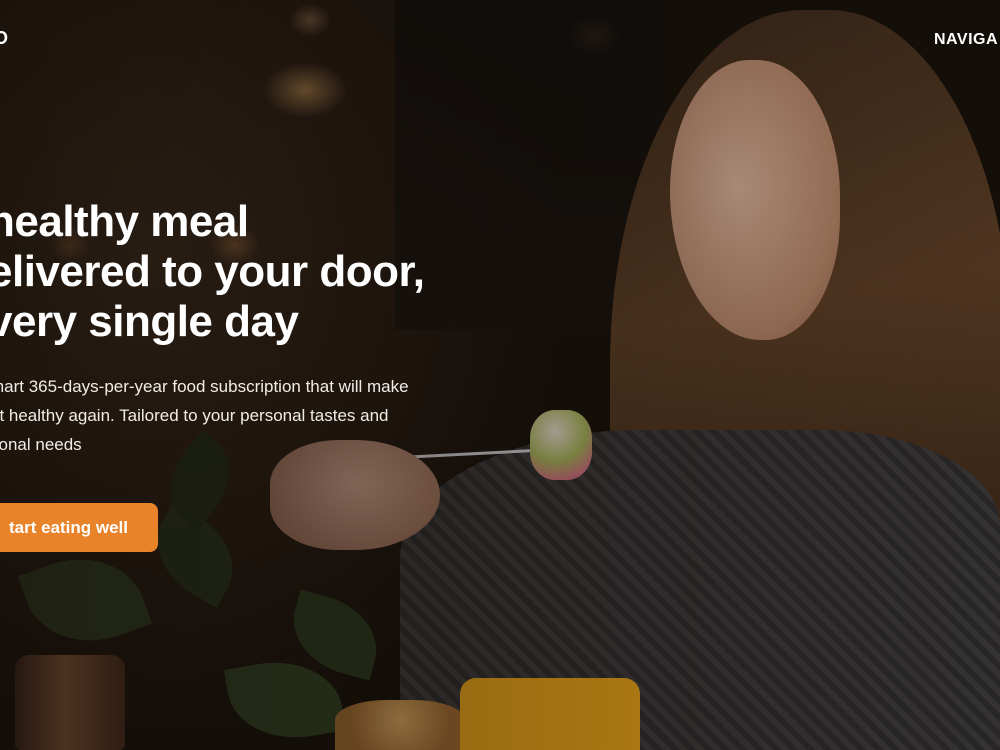 Image resolution: width=1000 pixels, height=750 pixels. What do you see at coordinates (149, 321) in the screenshot?
I see `headline-line: very single day` at bounding box center [149, 321].